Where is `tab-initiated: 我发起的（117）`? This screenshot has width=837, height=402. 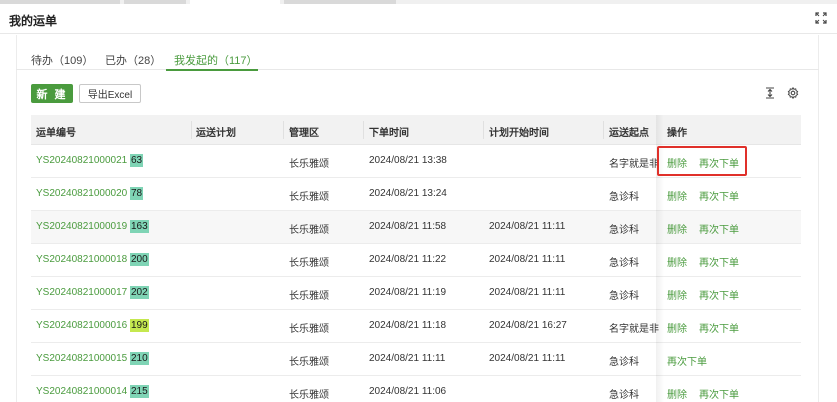
tab-initiated: 我发起的（117） is located at coordinates (216, 60).